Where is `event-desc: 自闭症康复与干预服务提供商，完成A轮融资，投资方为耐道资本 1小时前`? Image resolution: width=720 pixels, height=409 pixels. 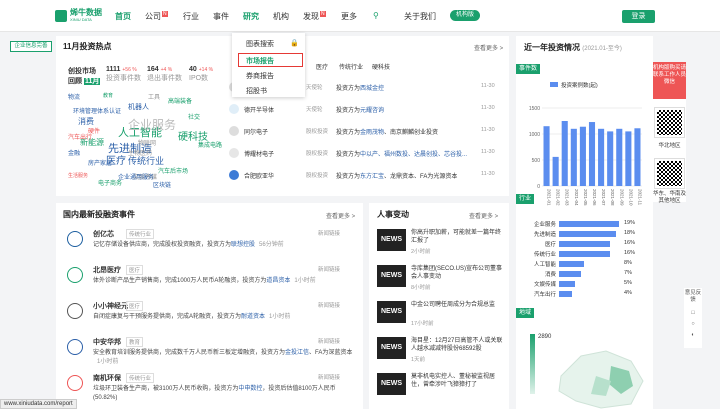
event-desc: 自闭症康复与干预服务提供商，完成A轮融资，投资方为耐道资本 1小时前 is located at coordinates (223, 317).